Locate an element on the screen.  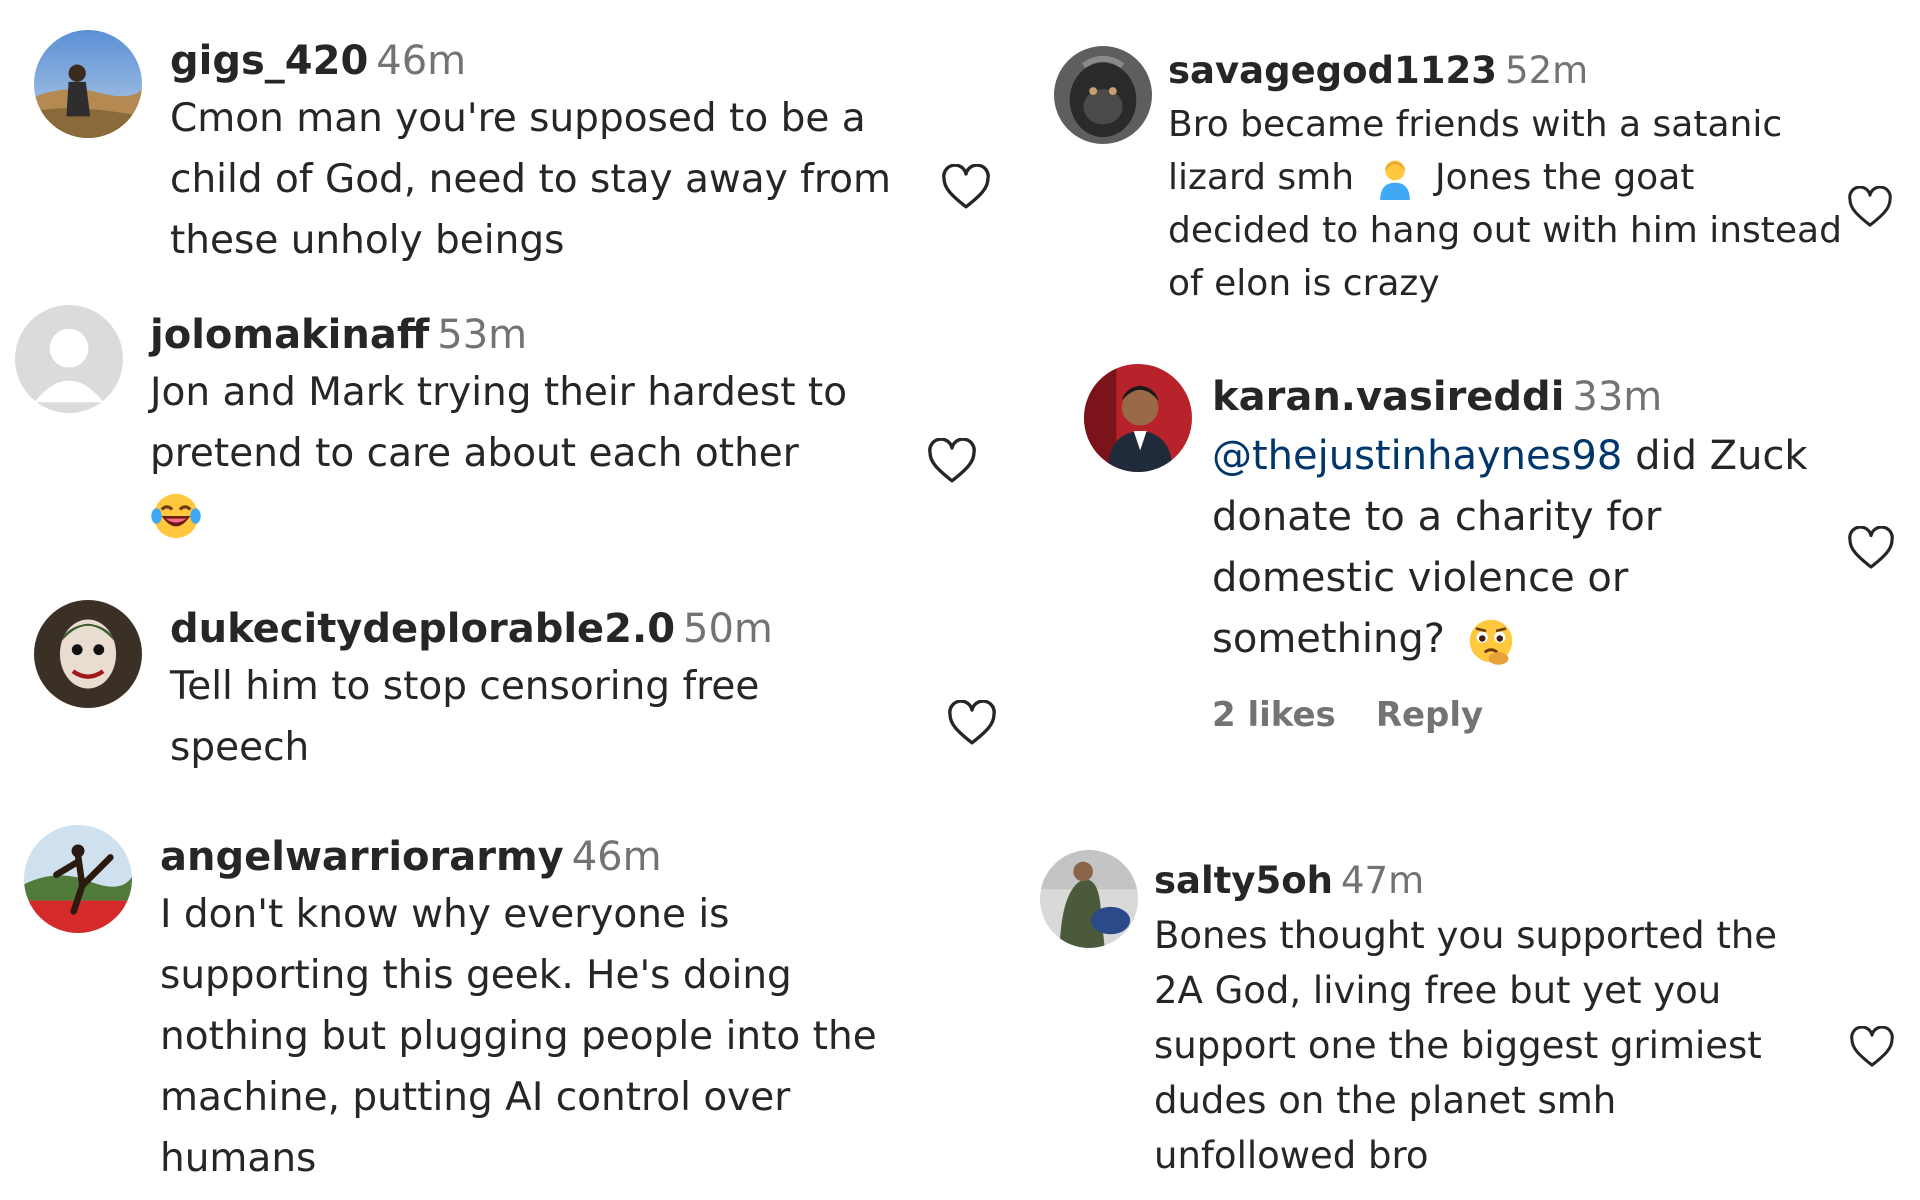
username: karan.vasireddi is located at coordinates (1388, 397).